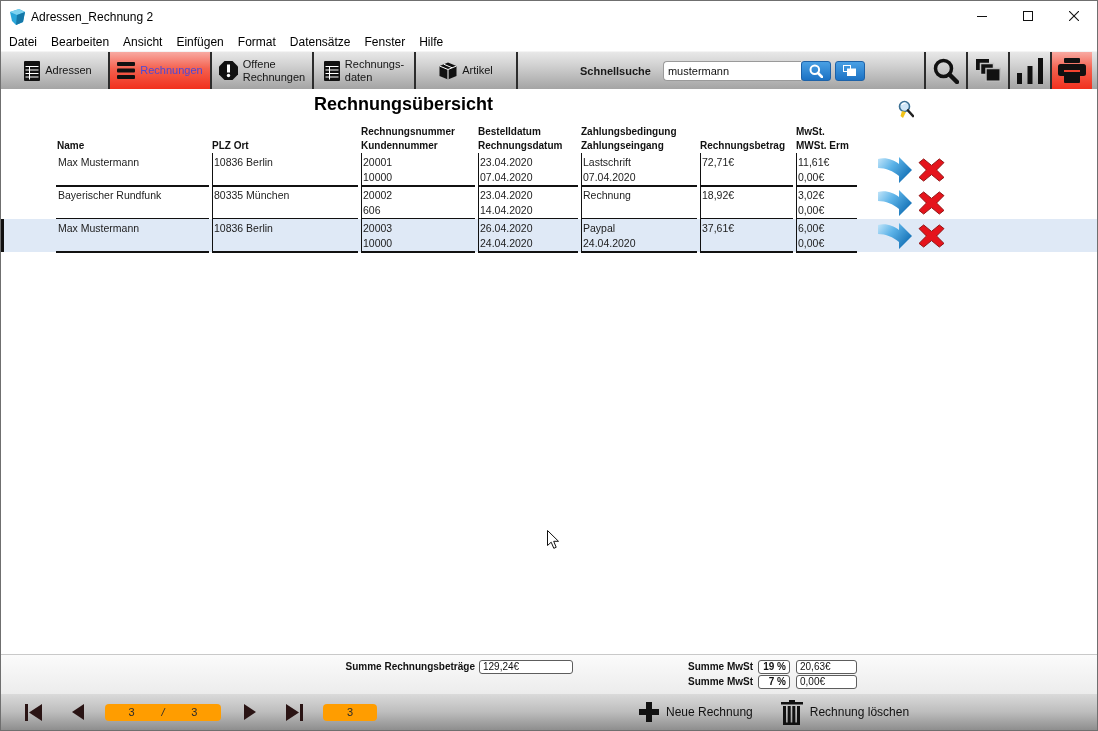 This screenshot has width=1098, height=731. I want to click on total-label: Summe Rechnungsbeträge, so click(410, 667).